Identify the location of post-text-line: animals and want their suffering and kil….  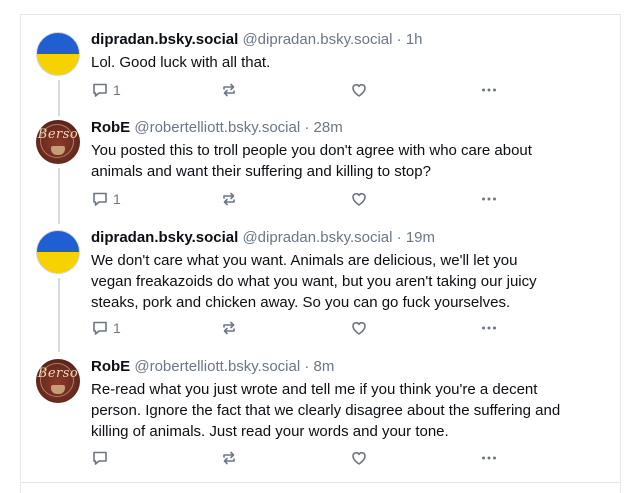
(261, 171).